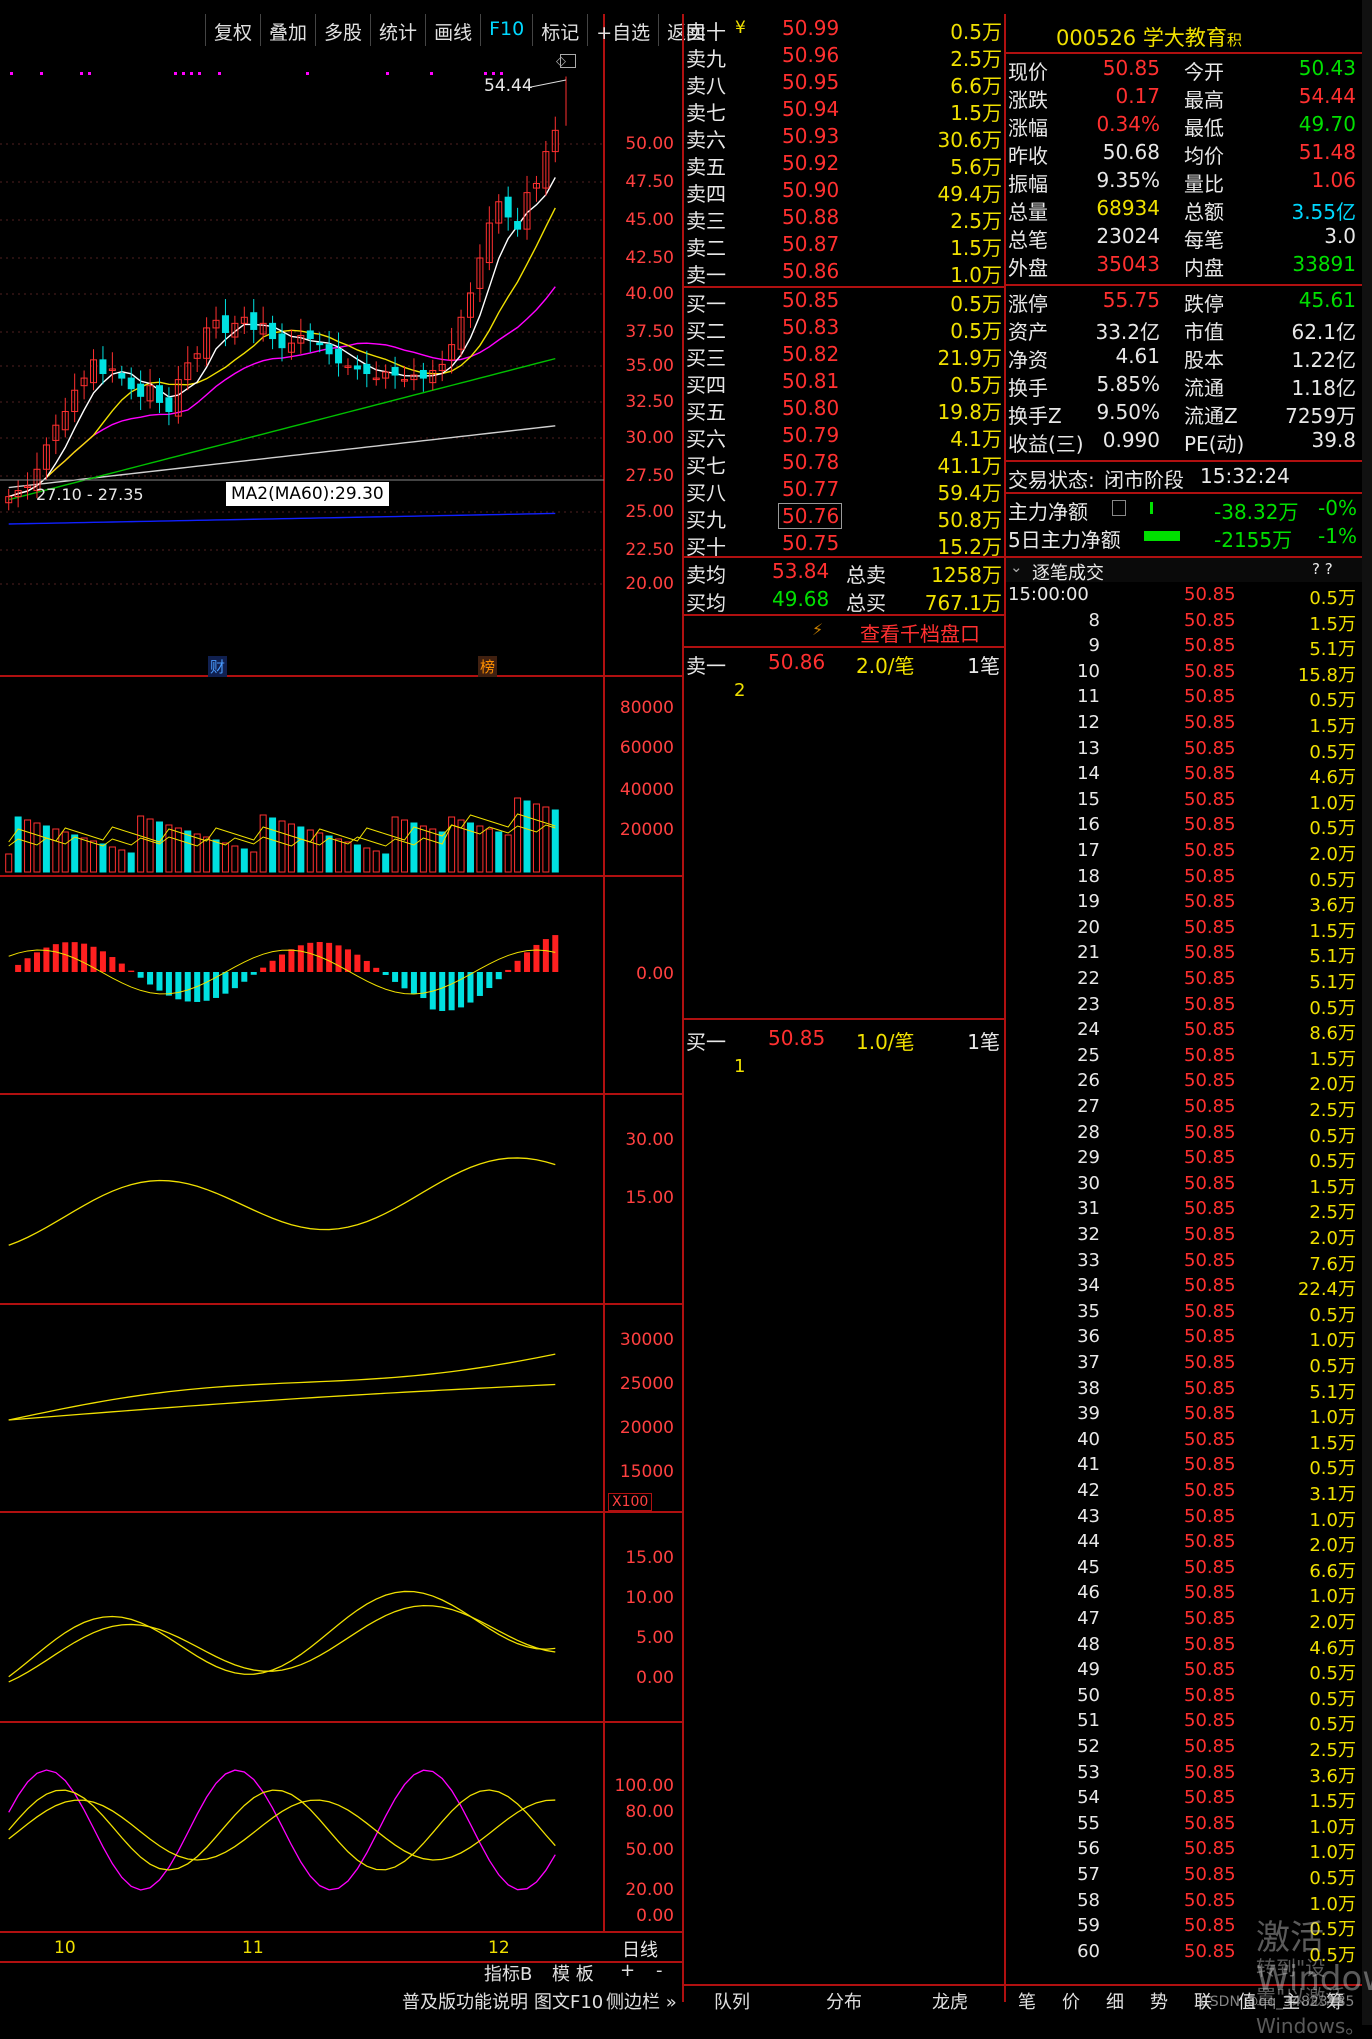  I want to click on tick-time: 32, so click(1088, 1234).